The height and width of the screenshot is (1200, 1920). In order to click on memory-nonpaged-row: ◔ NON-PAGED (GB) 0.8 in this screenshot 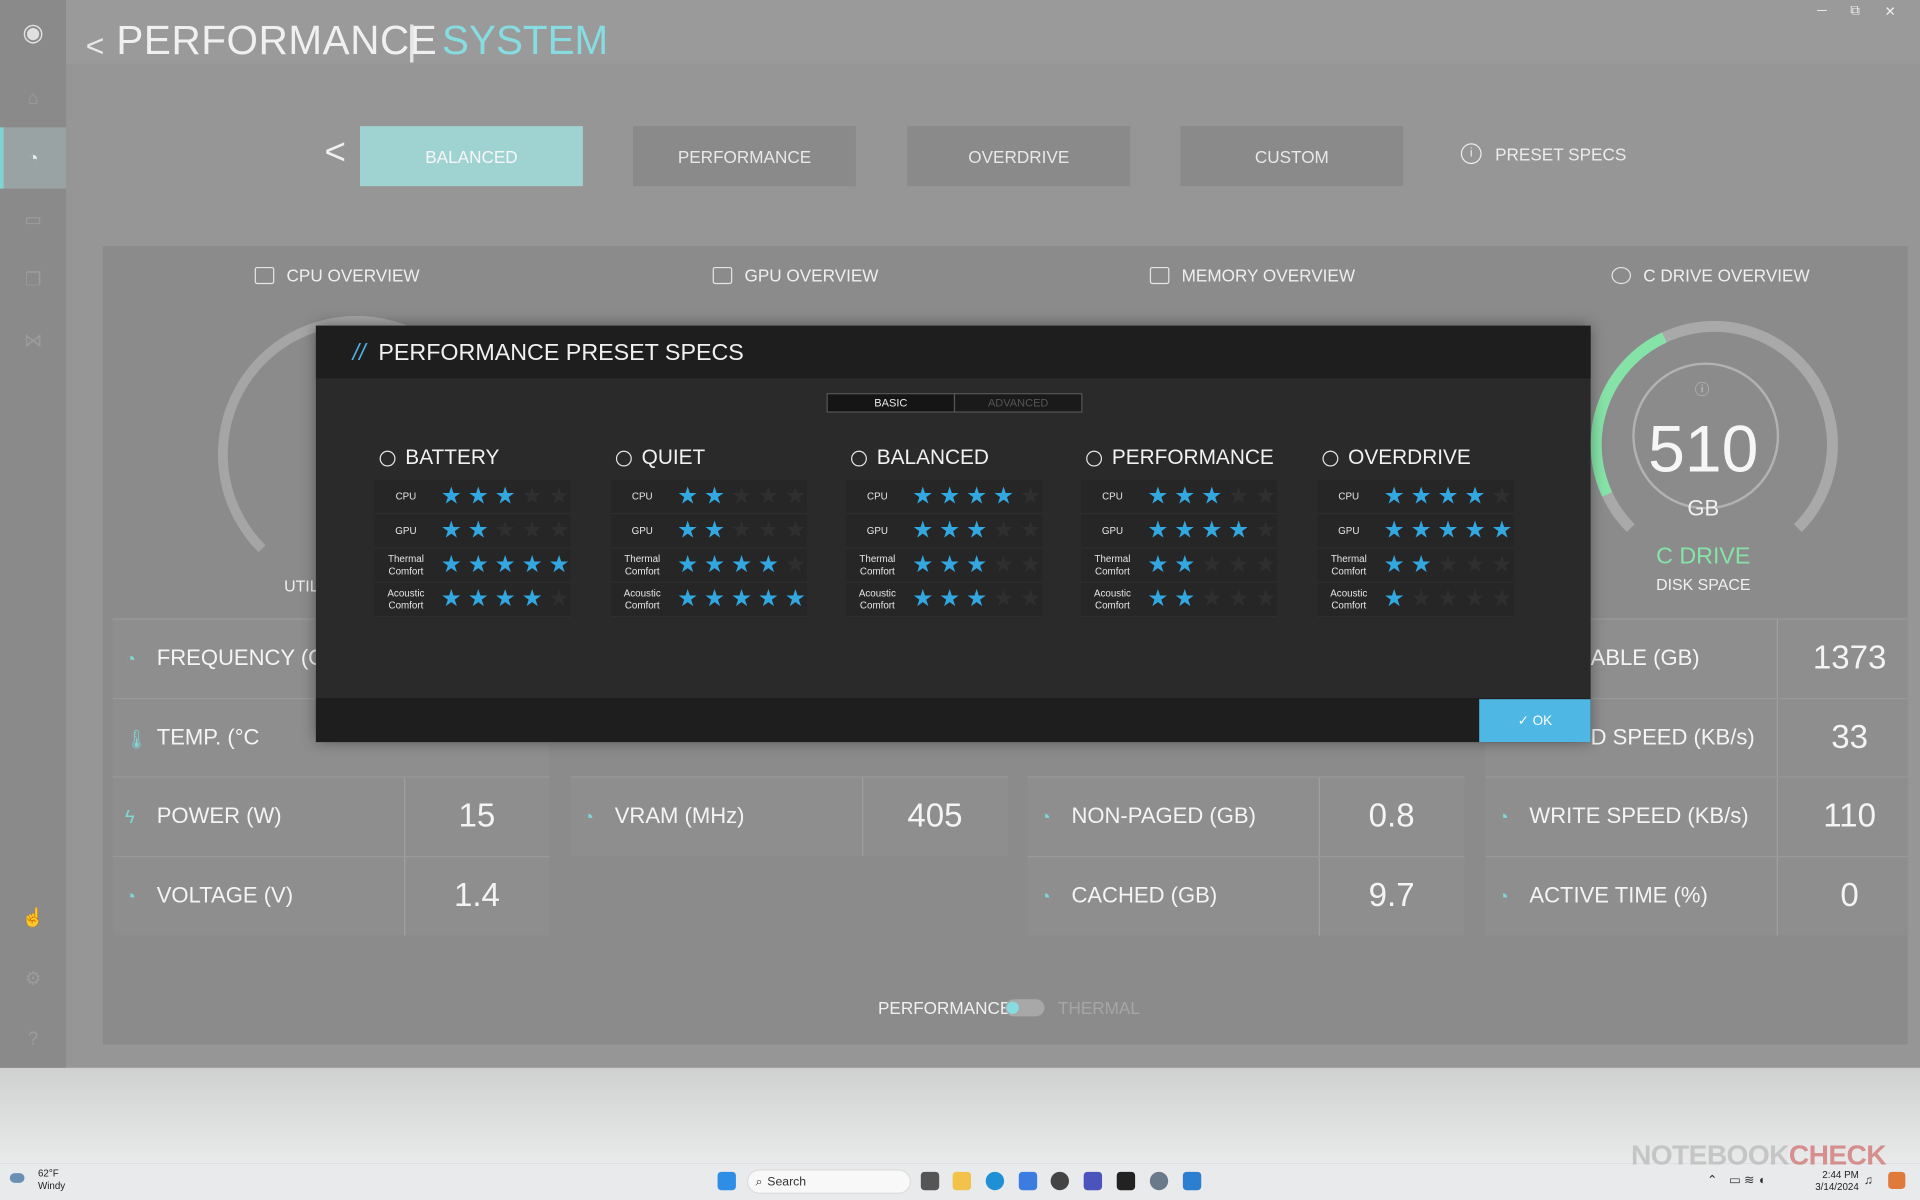, I will do `click(1246, 816)`.